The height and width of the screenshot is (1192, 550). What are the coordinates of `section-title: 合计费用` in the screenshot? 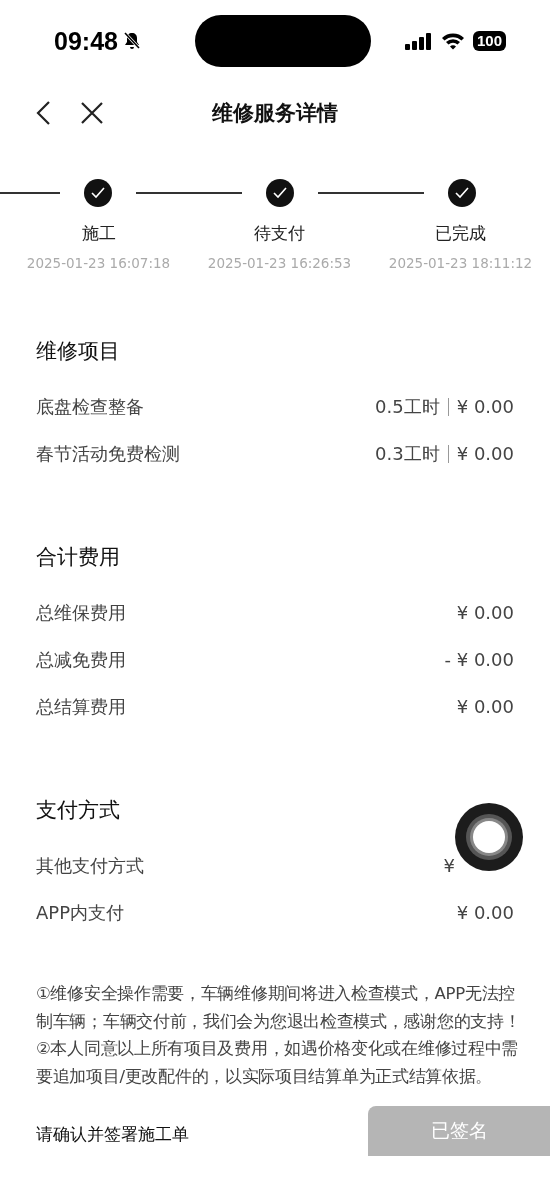 It's located at (78, 557).